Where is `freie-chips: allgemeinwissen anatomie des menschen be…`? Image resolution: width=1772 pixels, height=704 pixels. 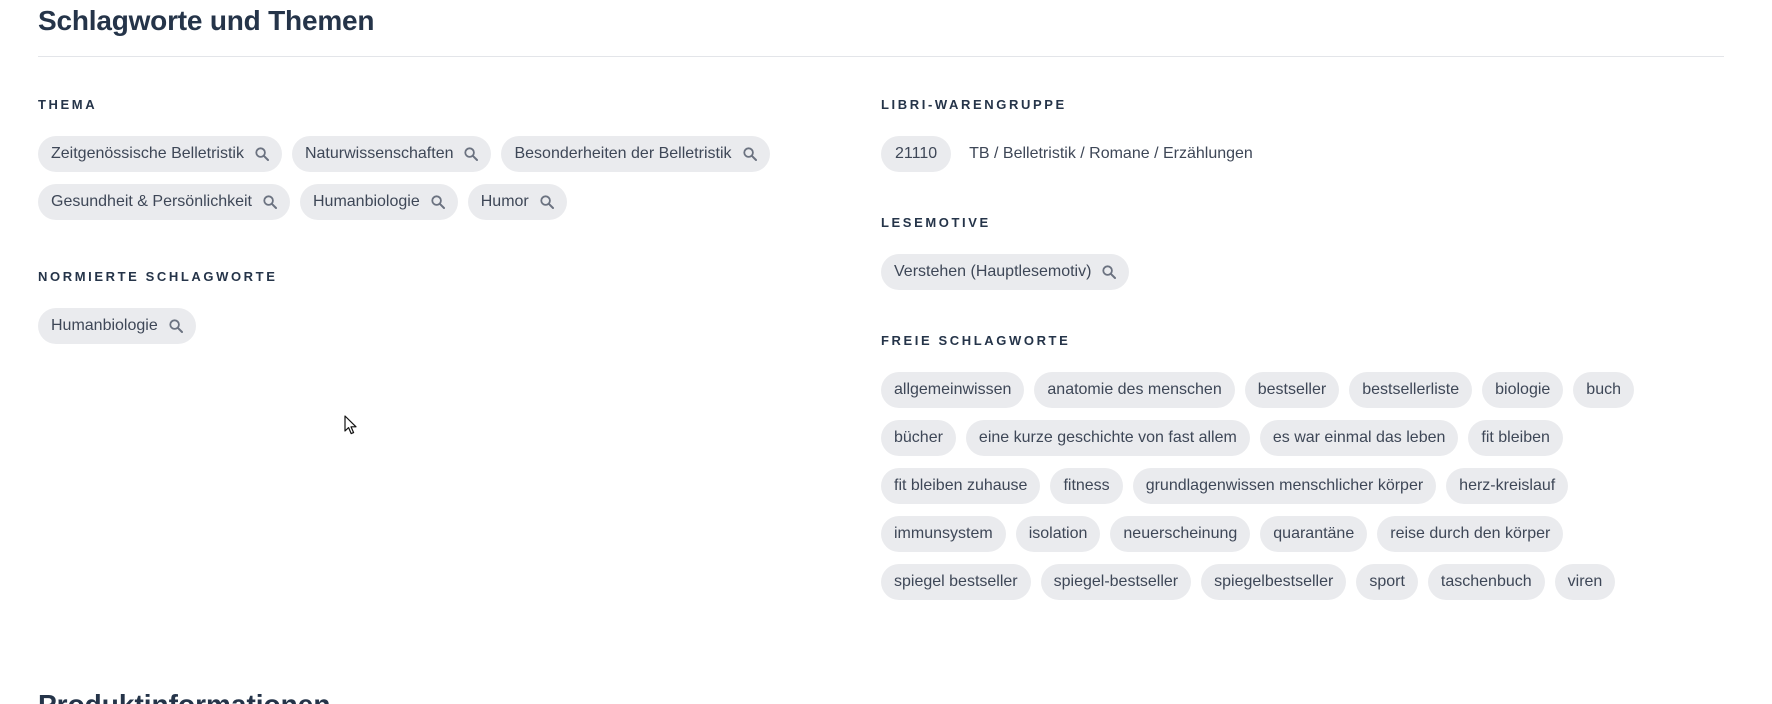 freie-chips: allgemeinwissen anatomie des menschen be… is located at coordinates (1271, 486).